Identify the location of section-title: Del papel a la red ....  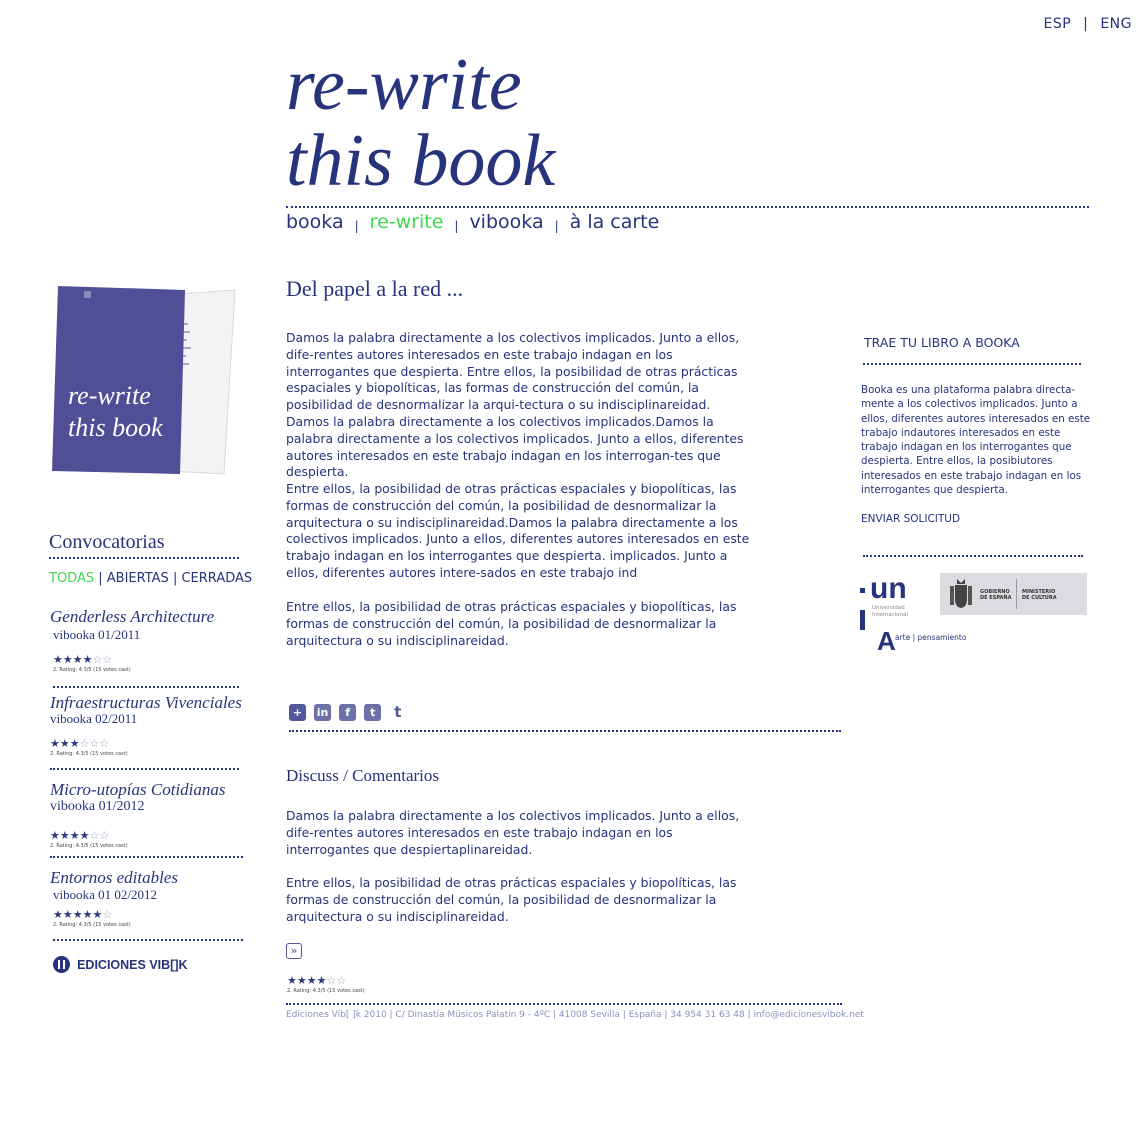
(375, 288).